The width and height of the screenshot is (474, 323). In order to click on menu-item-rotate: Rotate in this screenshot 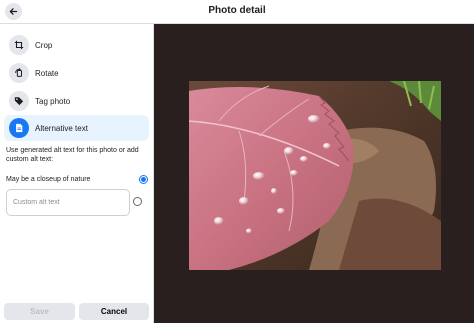, I will do `click(76, 73)`.